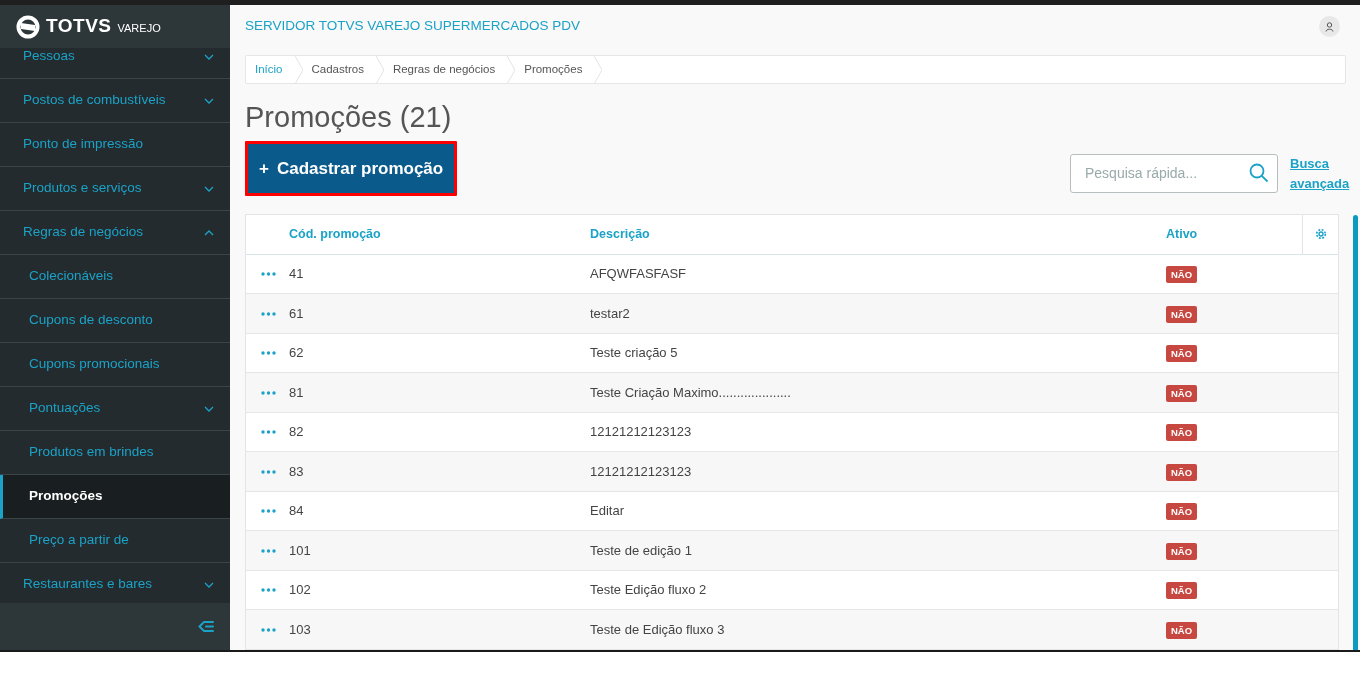  Describe the element at coordinates (115, 497) in the screenshot. I see `sidebar-item: Promoções` at that location.